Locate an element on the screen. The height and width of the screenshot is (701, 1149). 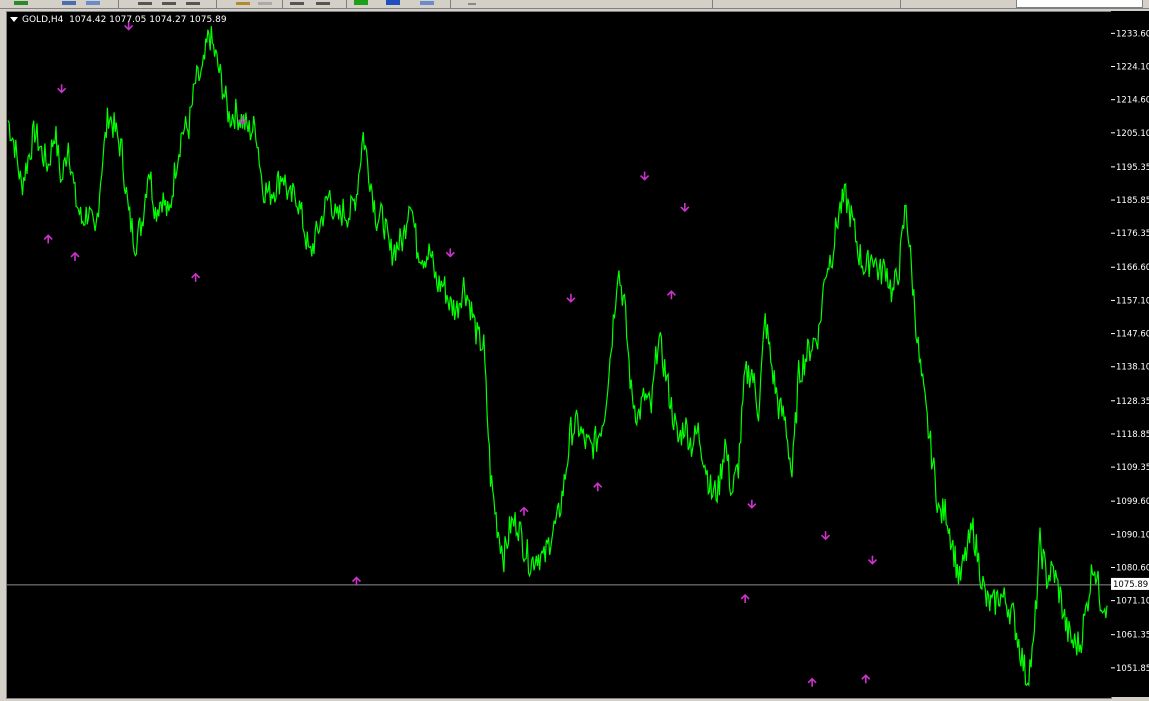
new-chart-icon is located at coordinates (21, 3).